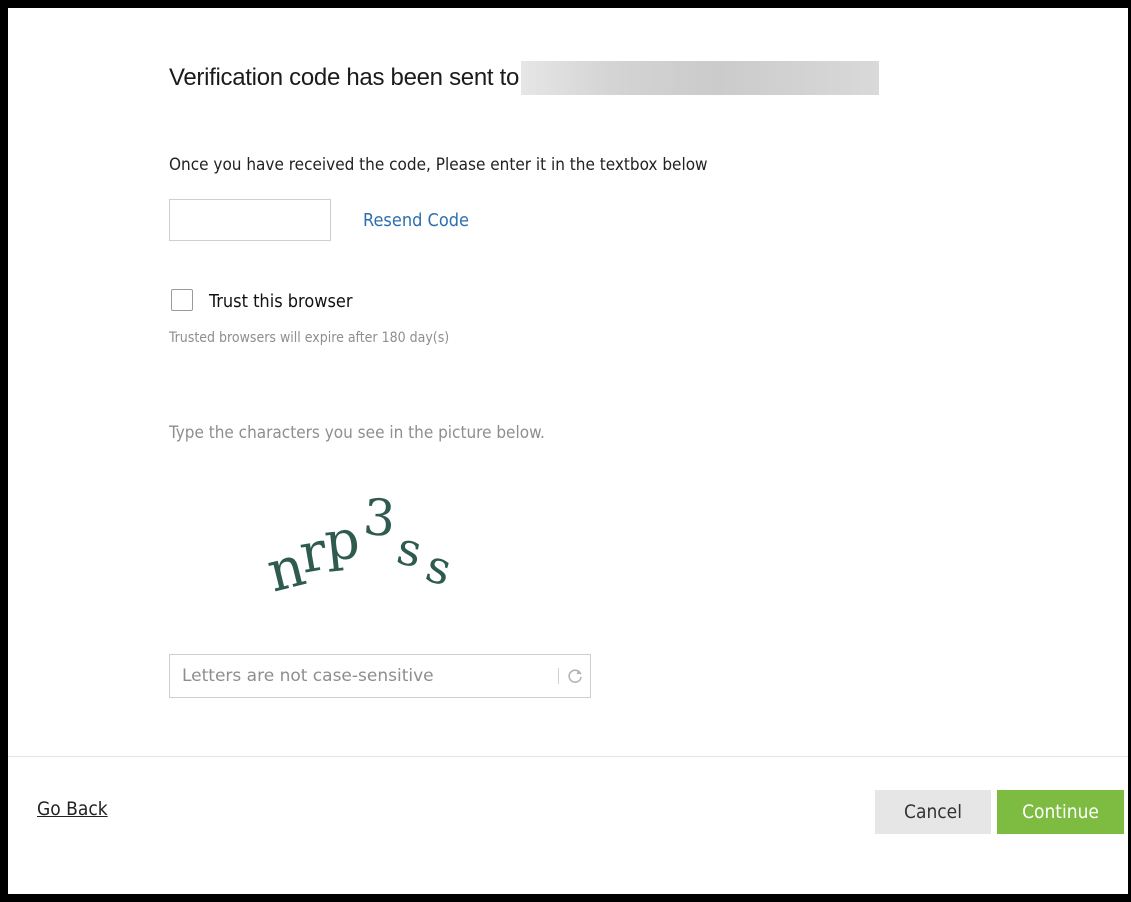 The height and width of the screenshot is (902, 1131). Describe the element at coordinates (372, 676) in the screenshot. I see `captcha-input` at that location.